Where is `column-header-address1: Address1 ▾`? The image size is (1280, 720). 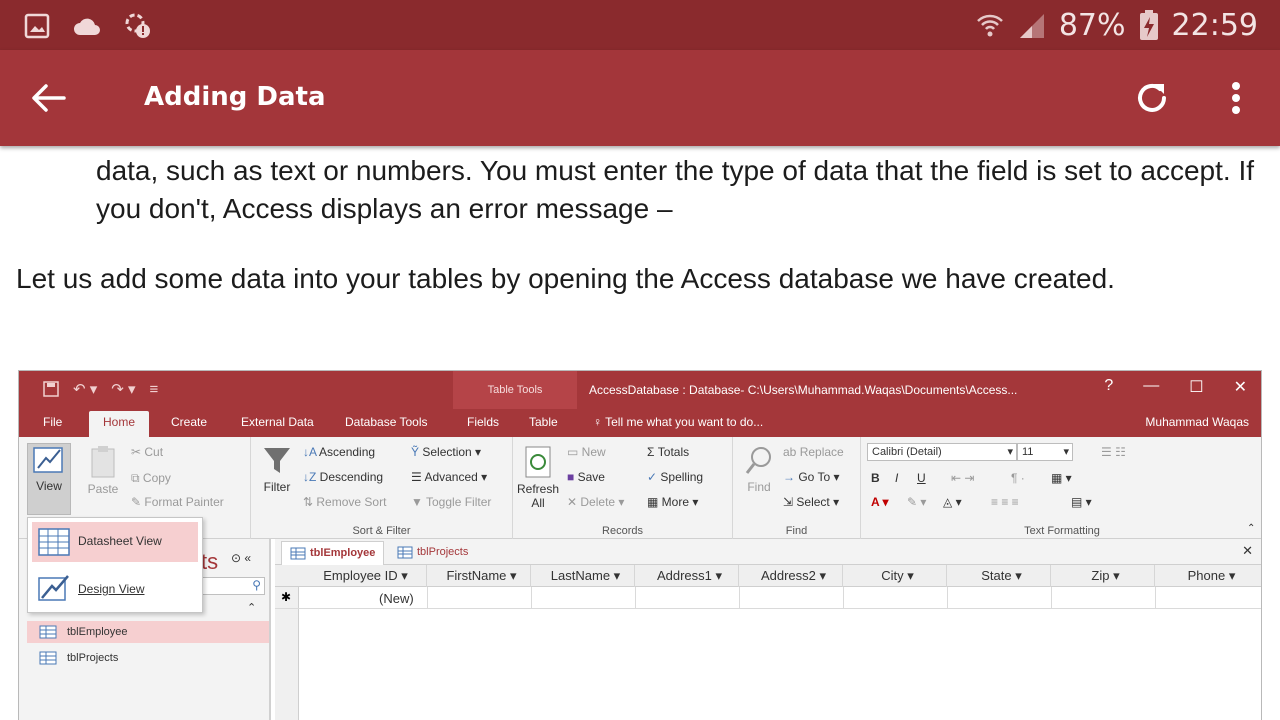
column-header-address1: Address1 ▾ is located at coordinates (687, 576).